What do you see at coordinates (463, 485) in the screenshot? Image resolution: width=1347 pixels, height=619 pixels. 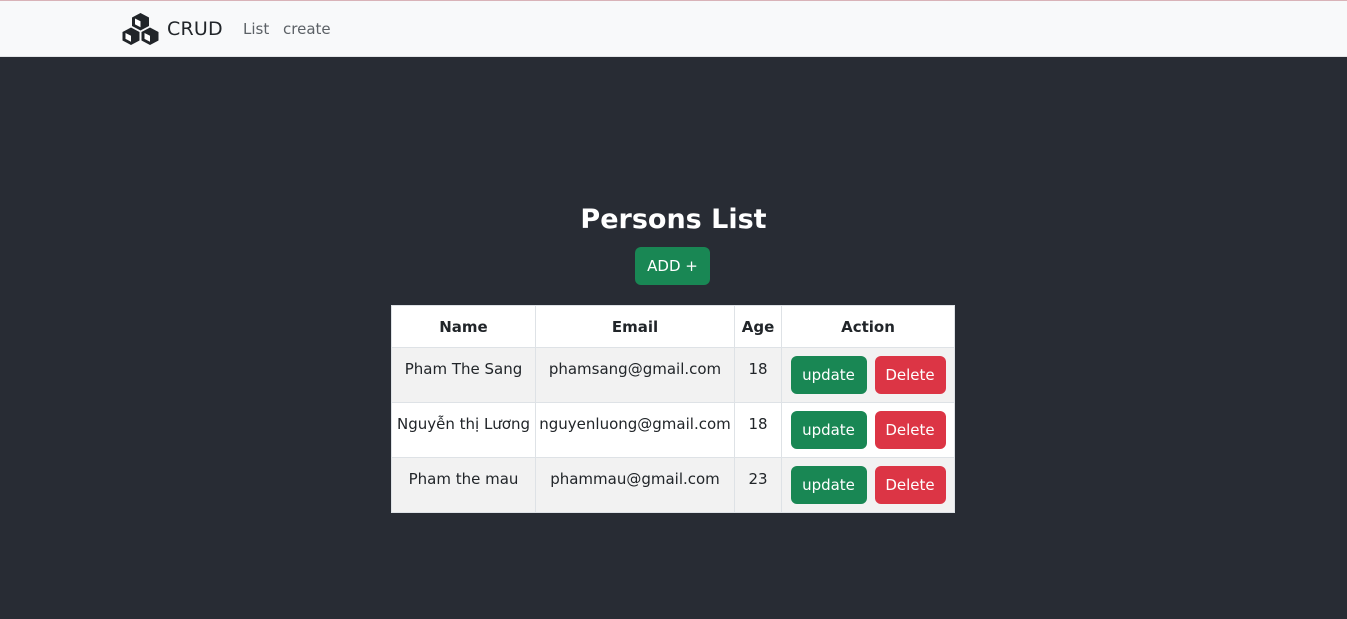 I see `cell-name: Pham the mau` at bounding box center [463, 485].